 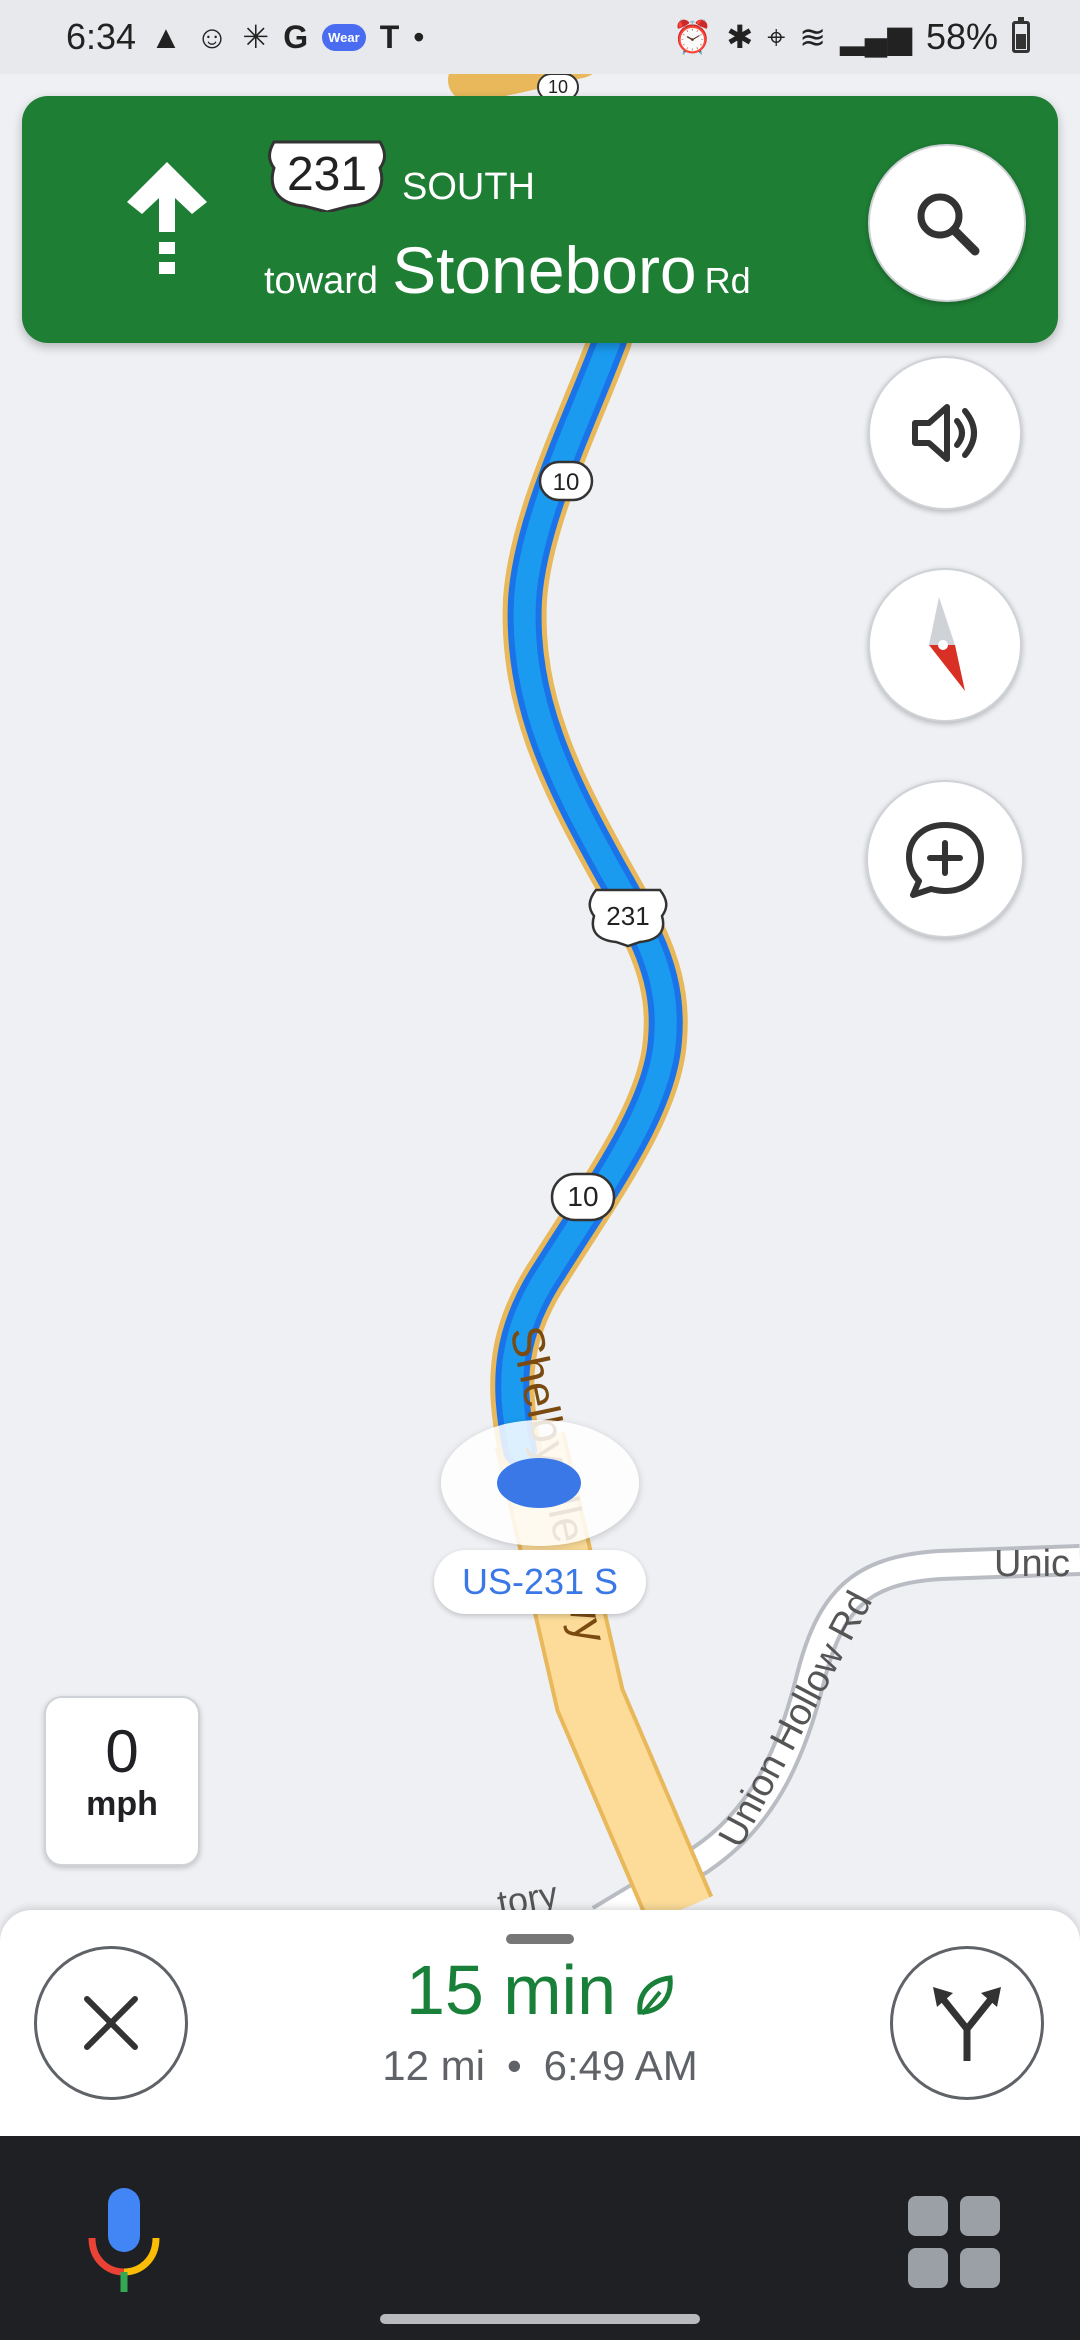 I want to click on alternate-routes-button, so click(x=967, y=2023).